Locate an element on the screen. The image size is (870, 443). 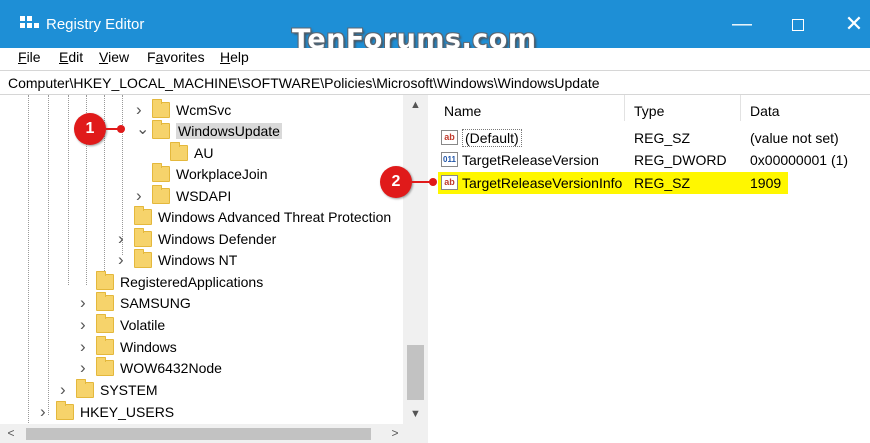
value-name: TargetReleaseVersionInfo is located at coordinates (542, 183).